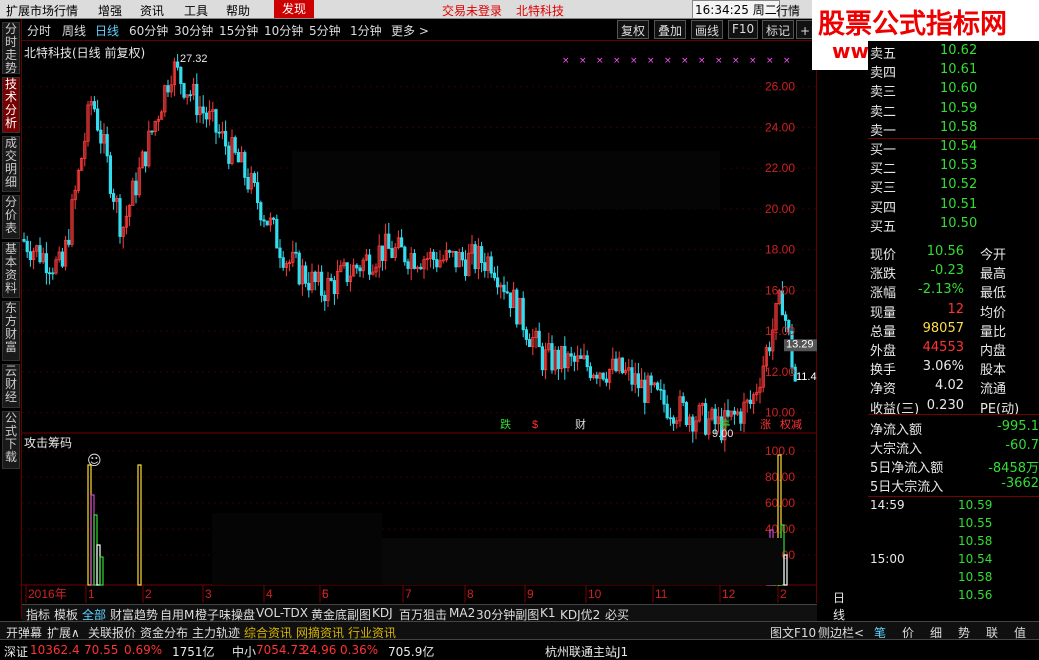 The height and width of the screenshot is (660, 1039). Describe the element at coordinates (580, 424) in the screenshot. I see `event-marker: 财` at that location.